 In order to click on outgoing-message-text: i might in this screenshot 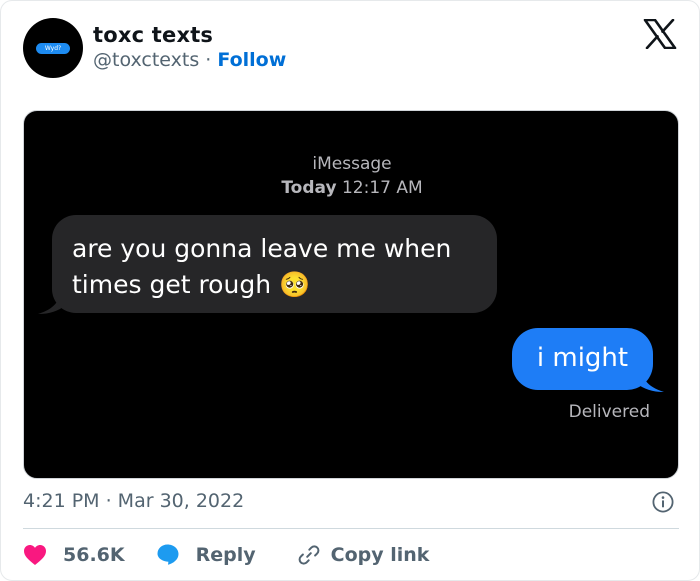, I will do `click(582, 358)`.